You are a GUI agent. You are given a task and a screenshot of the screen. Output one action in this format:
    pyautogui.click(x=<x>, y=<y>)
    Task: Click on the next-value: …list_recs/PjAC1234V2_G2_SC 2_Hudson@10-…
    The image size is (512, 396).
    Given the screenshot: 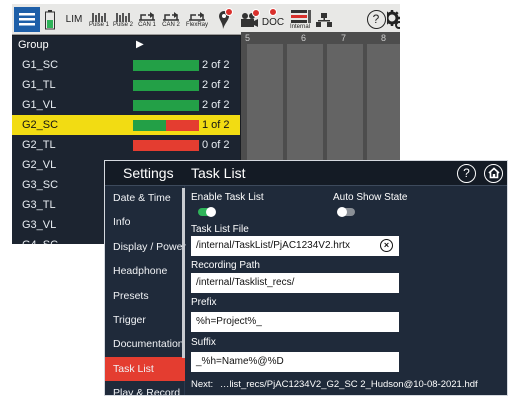 What is the action you would take?
    pyautogui.click(x=348, y=384)
    